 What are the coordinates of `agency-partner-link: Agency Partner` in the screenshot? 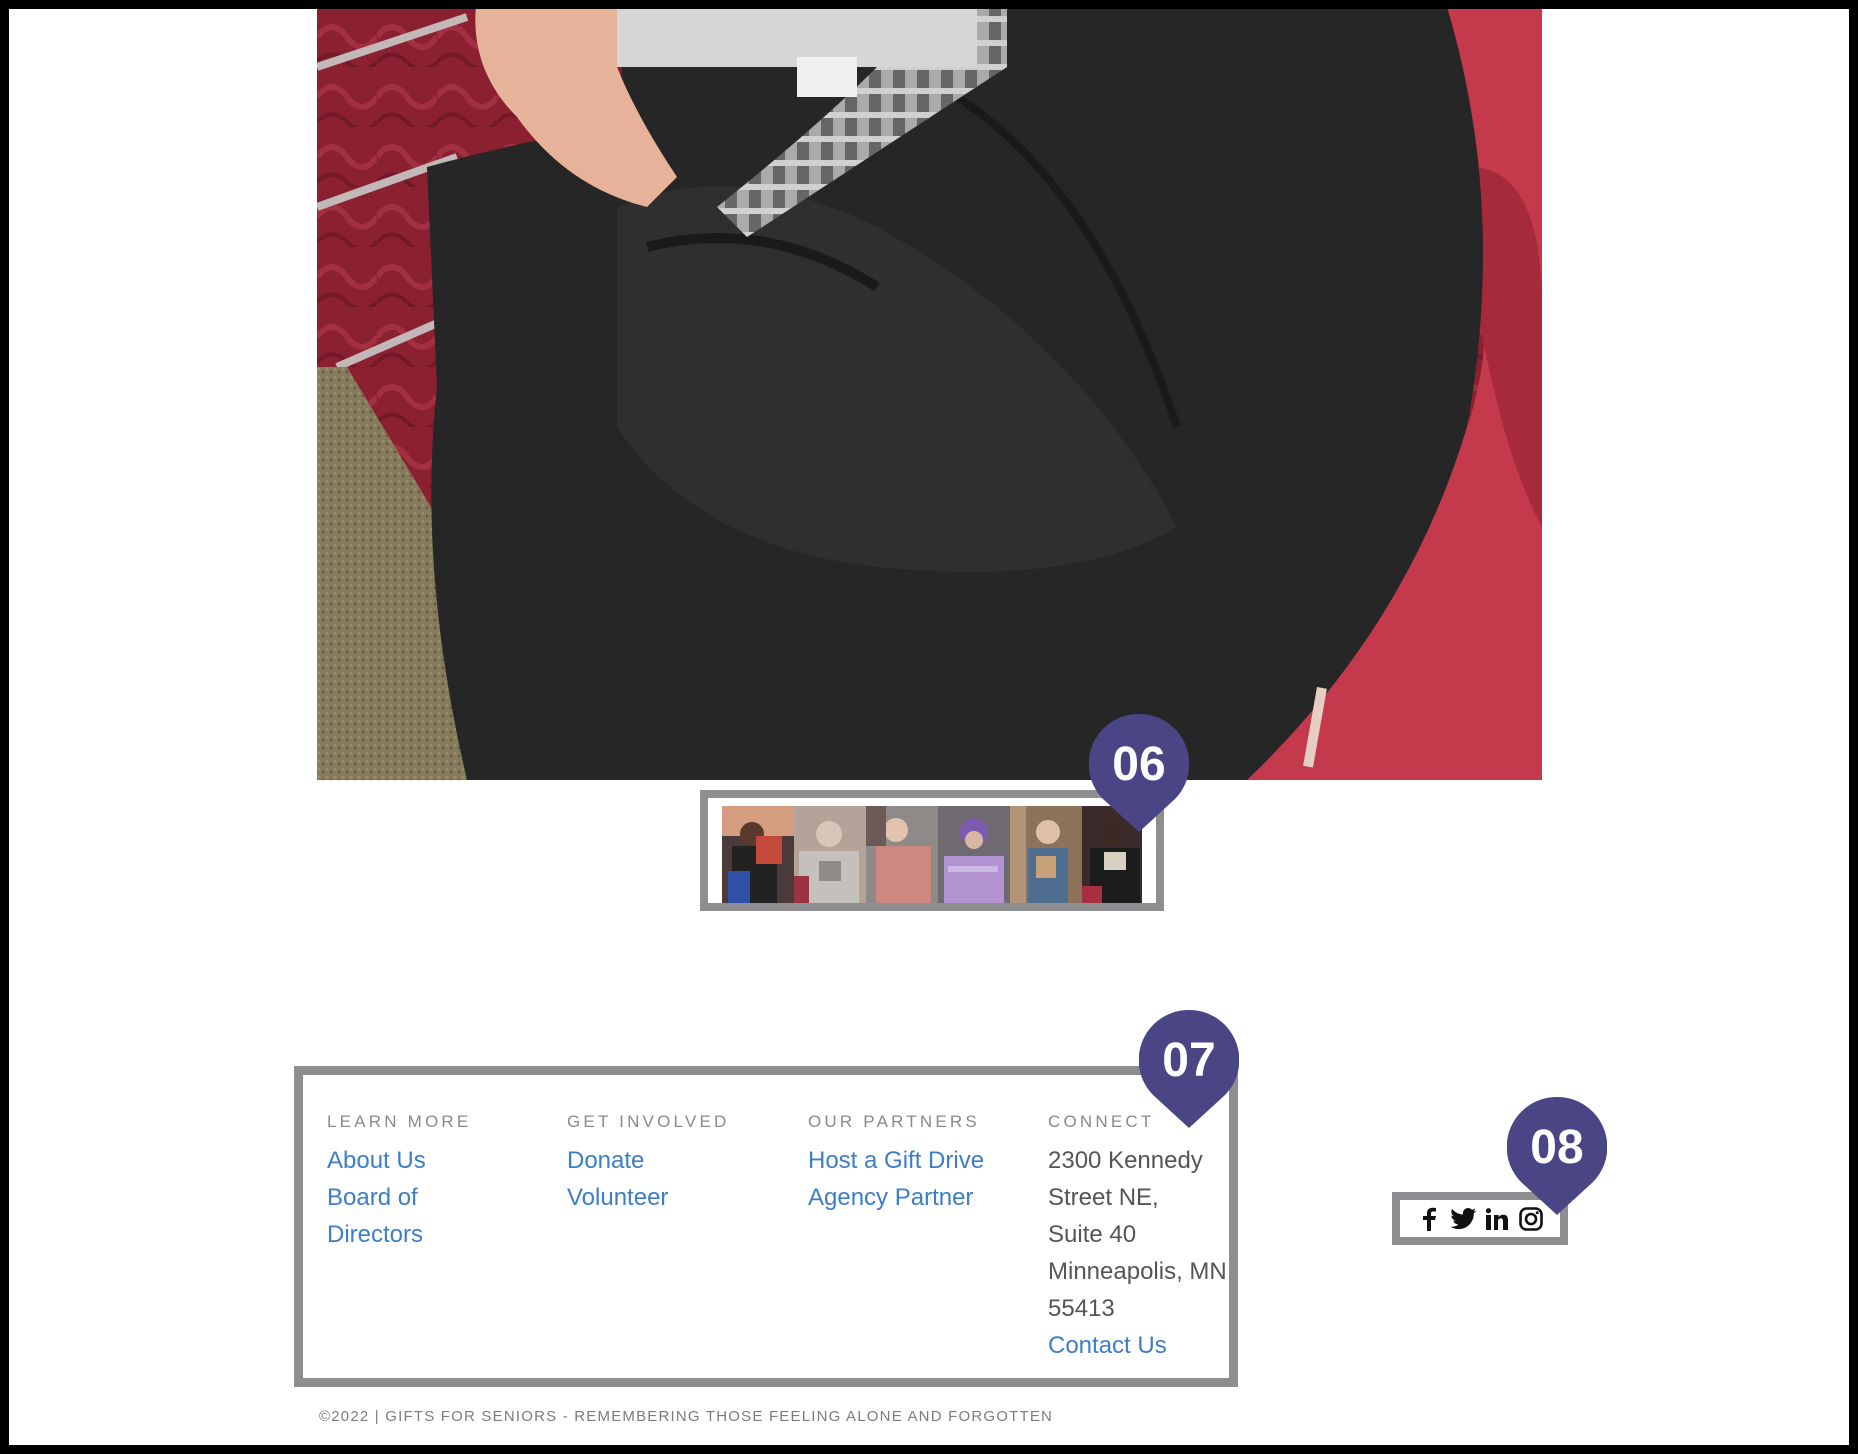 It's located at (923, 1197).